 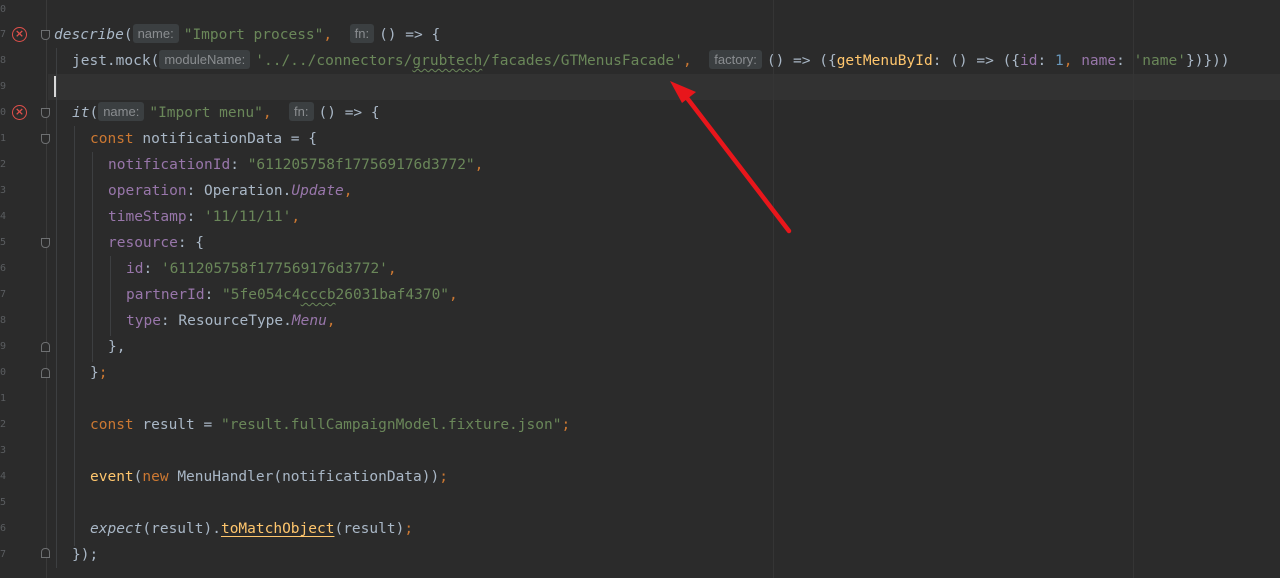 I want to click on arrow-head-icon, so click(x=683, y=92).